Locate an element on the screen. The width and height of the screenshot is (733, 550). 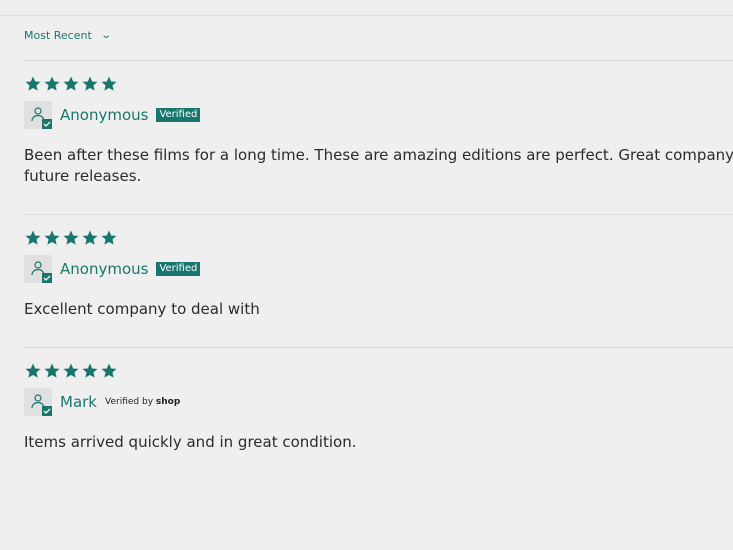
review-body: Excellent company to deal with is located at coordinates (378, 309).